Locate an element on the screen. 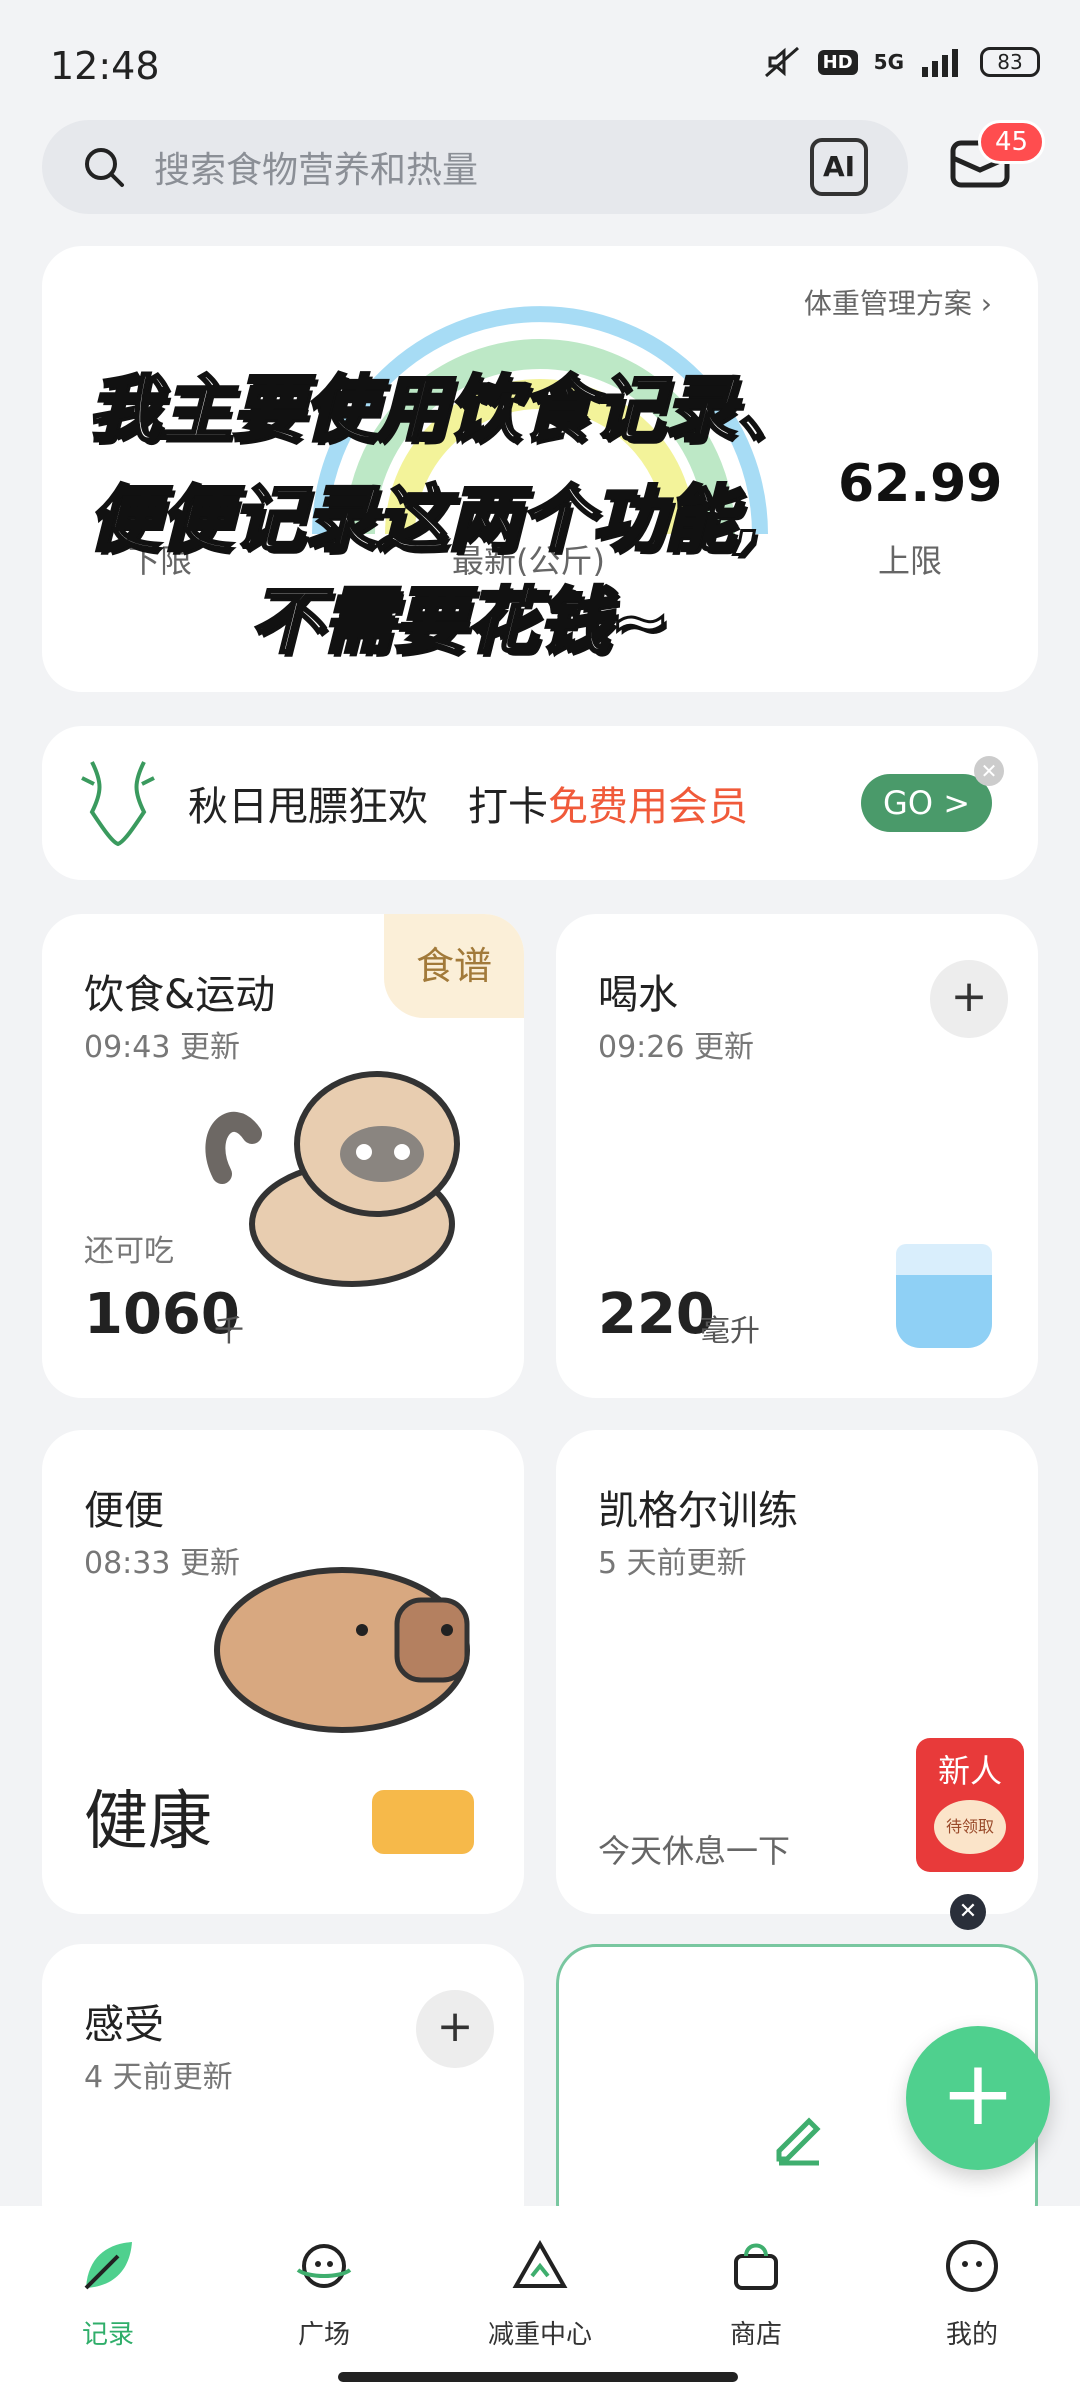  new-user-gift-button: 新人 待领取 is located at coordinates (970, 1805).